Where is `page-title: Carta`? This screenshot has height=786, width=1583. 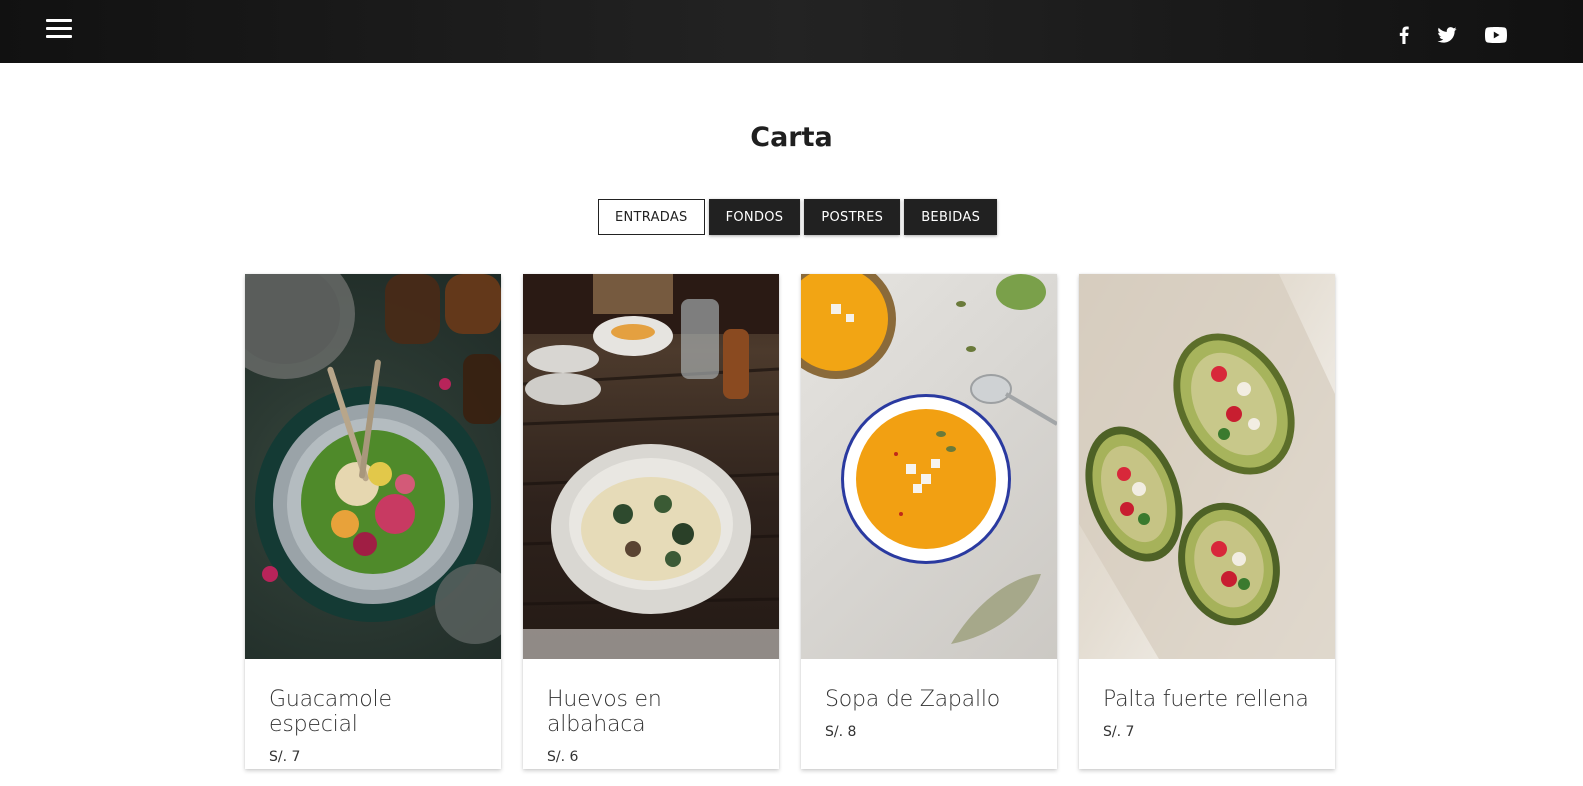 page-title: Carta is located at coordinates (791, 137).